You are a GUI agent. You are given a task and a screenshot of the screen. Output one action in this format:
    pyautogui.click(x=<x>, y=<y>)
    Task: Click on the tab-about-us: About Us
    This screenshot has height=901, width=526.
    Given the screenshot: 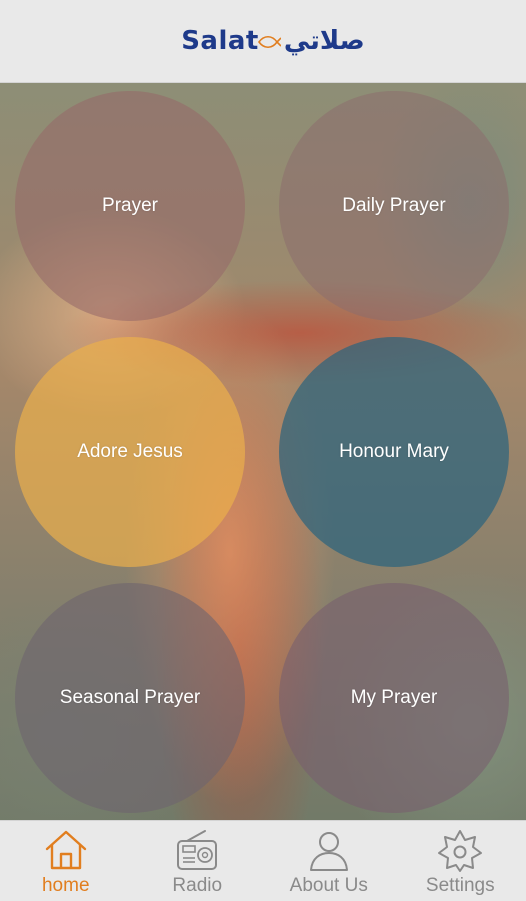 What is the action you would take?
    pyautogui.click(x=329, y=861)
    